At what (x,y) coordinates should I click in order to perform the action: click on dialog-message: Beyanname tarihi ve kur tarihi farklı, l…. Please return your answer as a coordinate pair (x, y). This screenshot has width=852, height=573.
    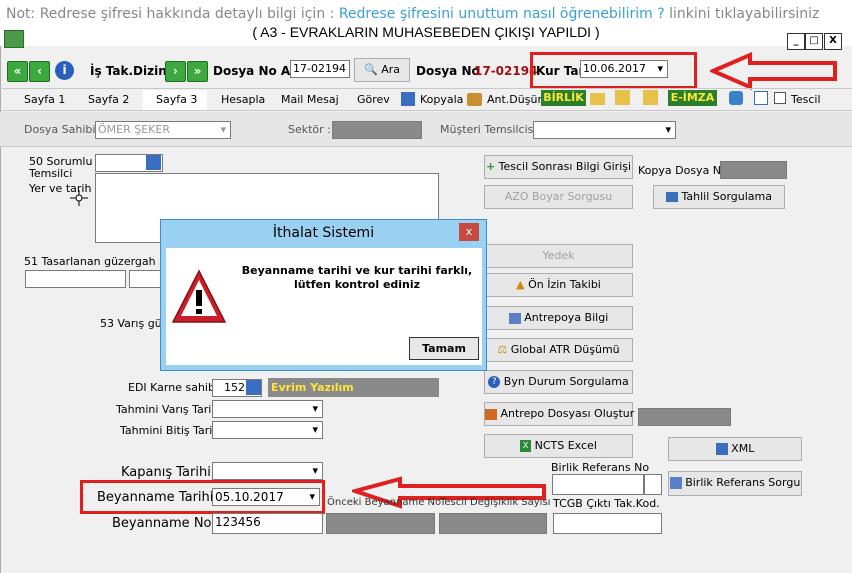
    Looking at the image, I should click on (357, 277).